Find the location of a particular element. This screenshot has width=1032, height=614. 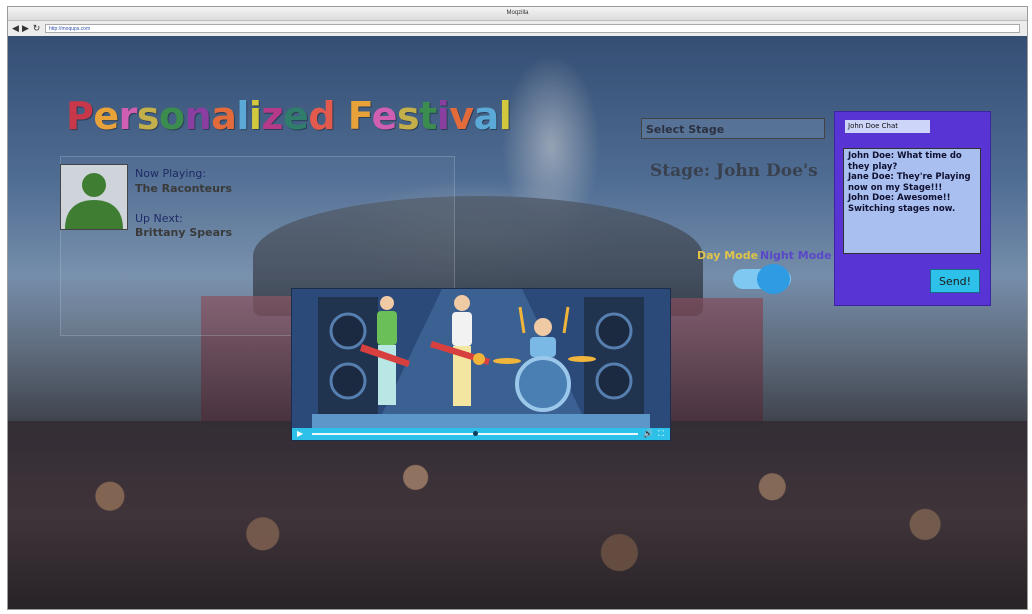

play-icon: ▶ is located at coordinates (300, 434).